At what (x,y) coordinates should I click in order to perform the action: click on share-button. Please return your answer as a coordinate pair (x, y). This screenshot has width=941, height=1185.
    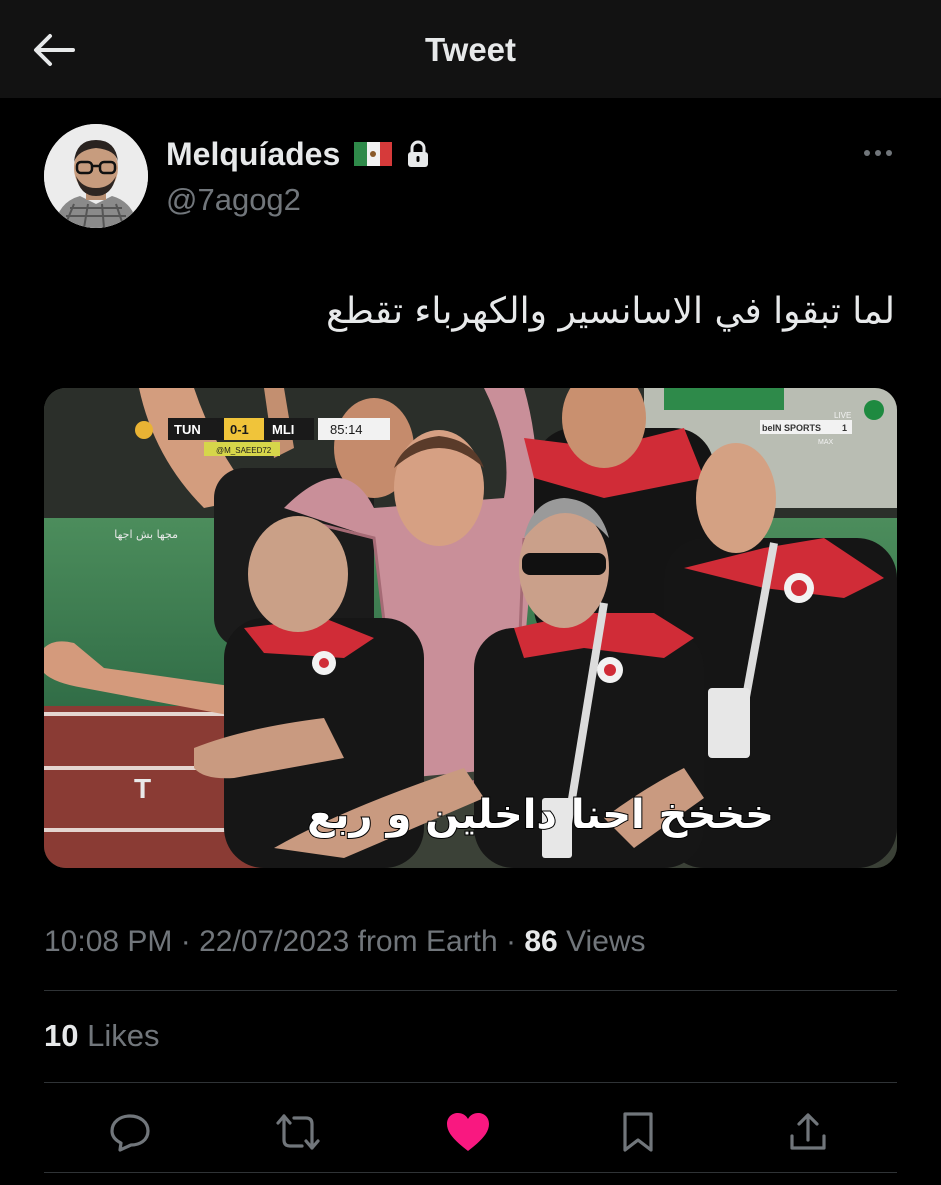
    Looking at the image, I should click on (808, 1132).